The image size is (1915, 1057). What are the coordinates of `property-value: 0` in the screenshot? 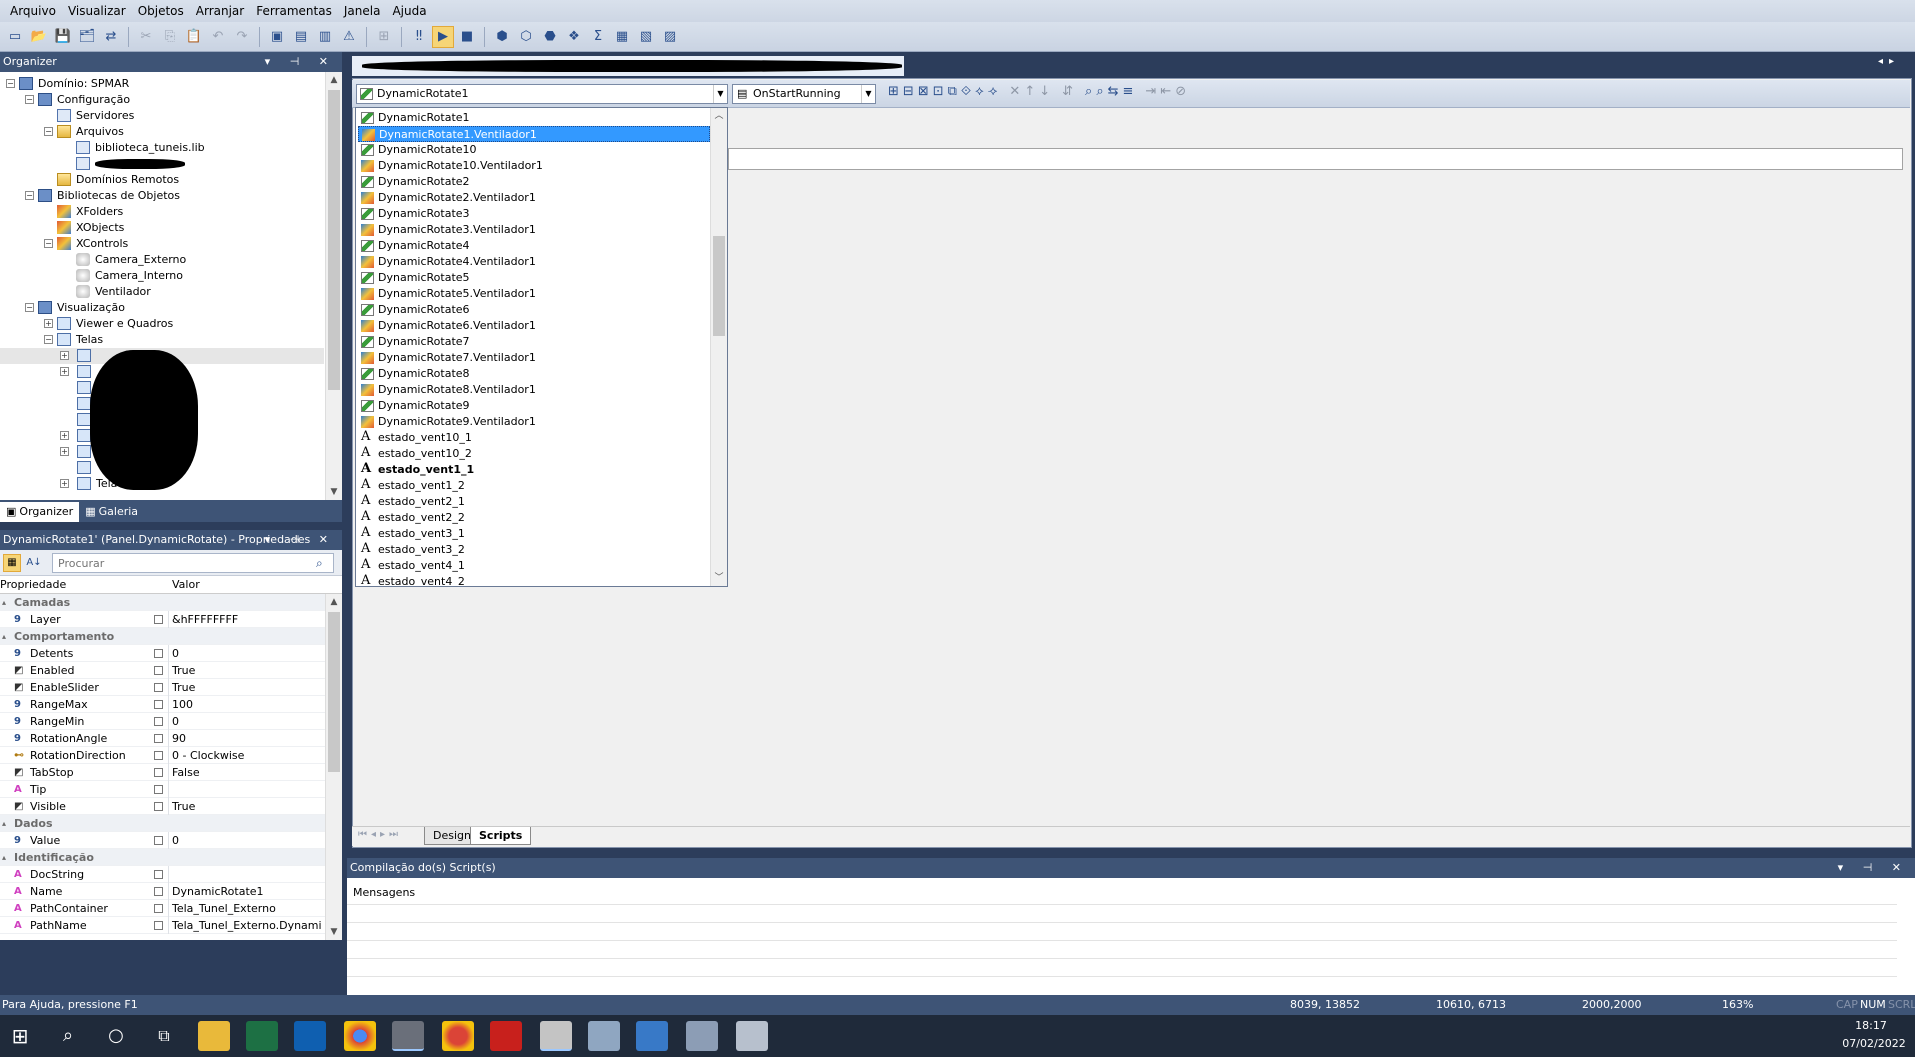 It's located at (175, 653).